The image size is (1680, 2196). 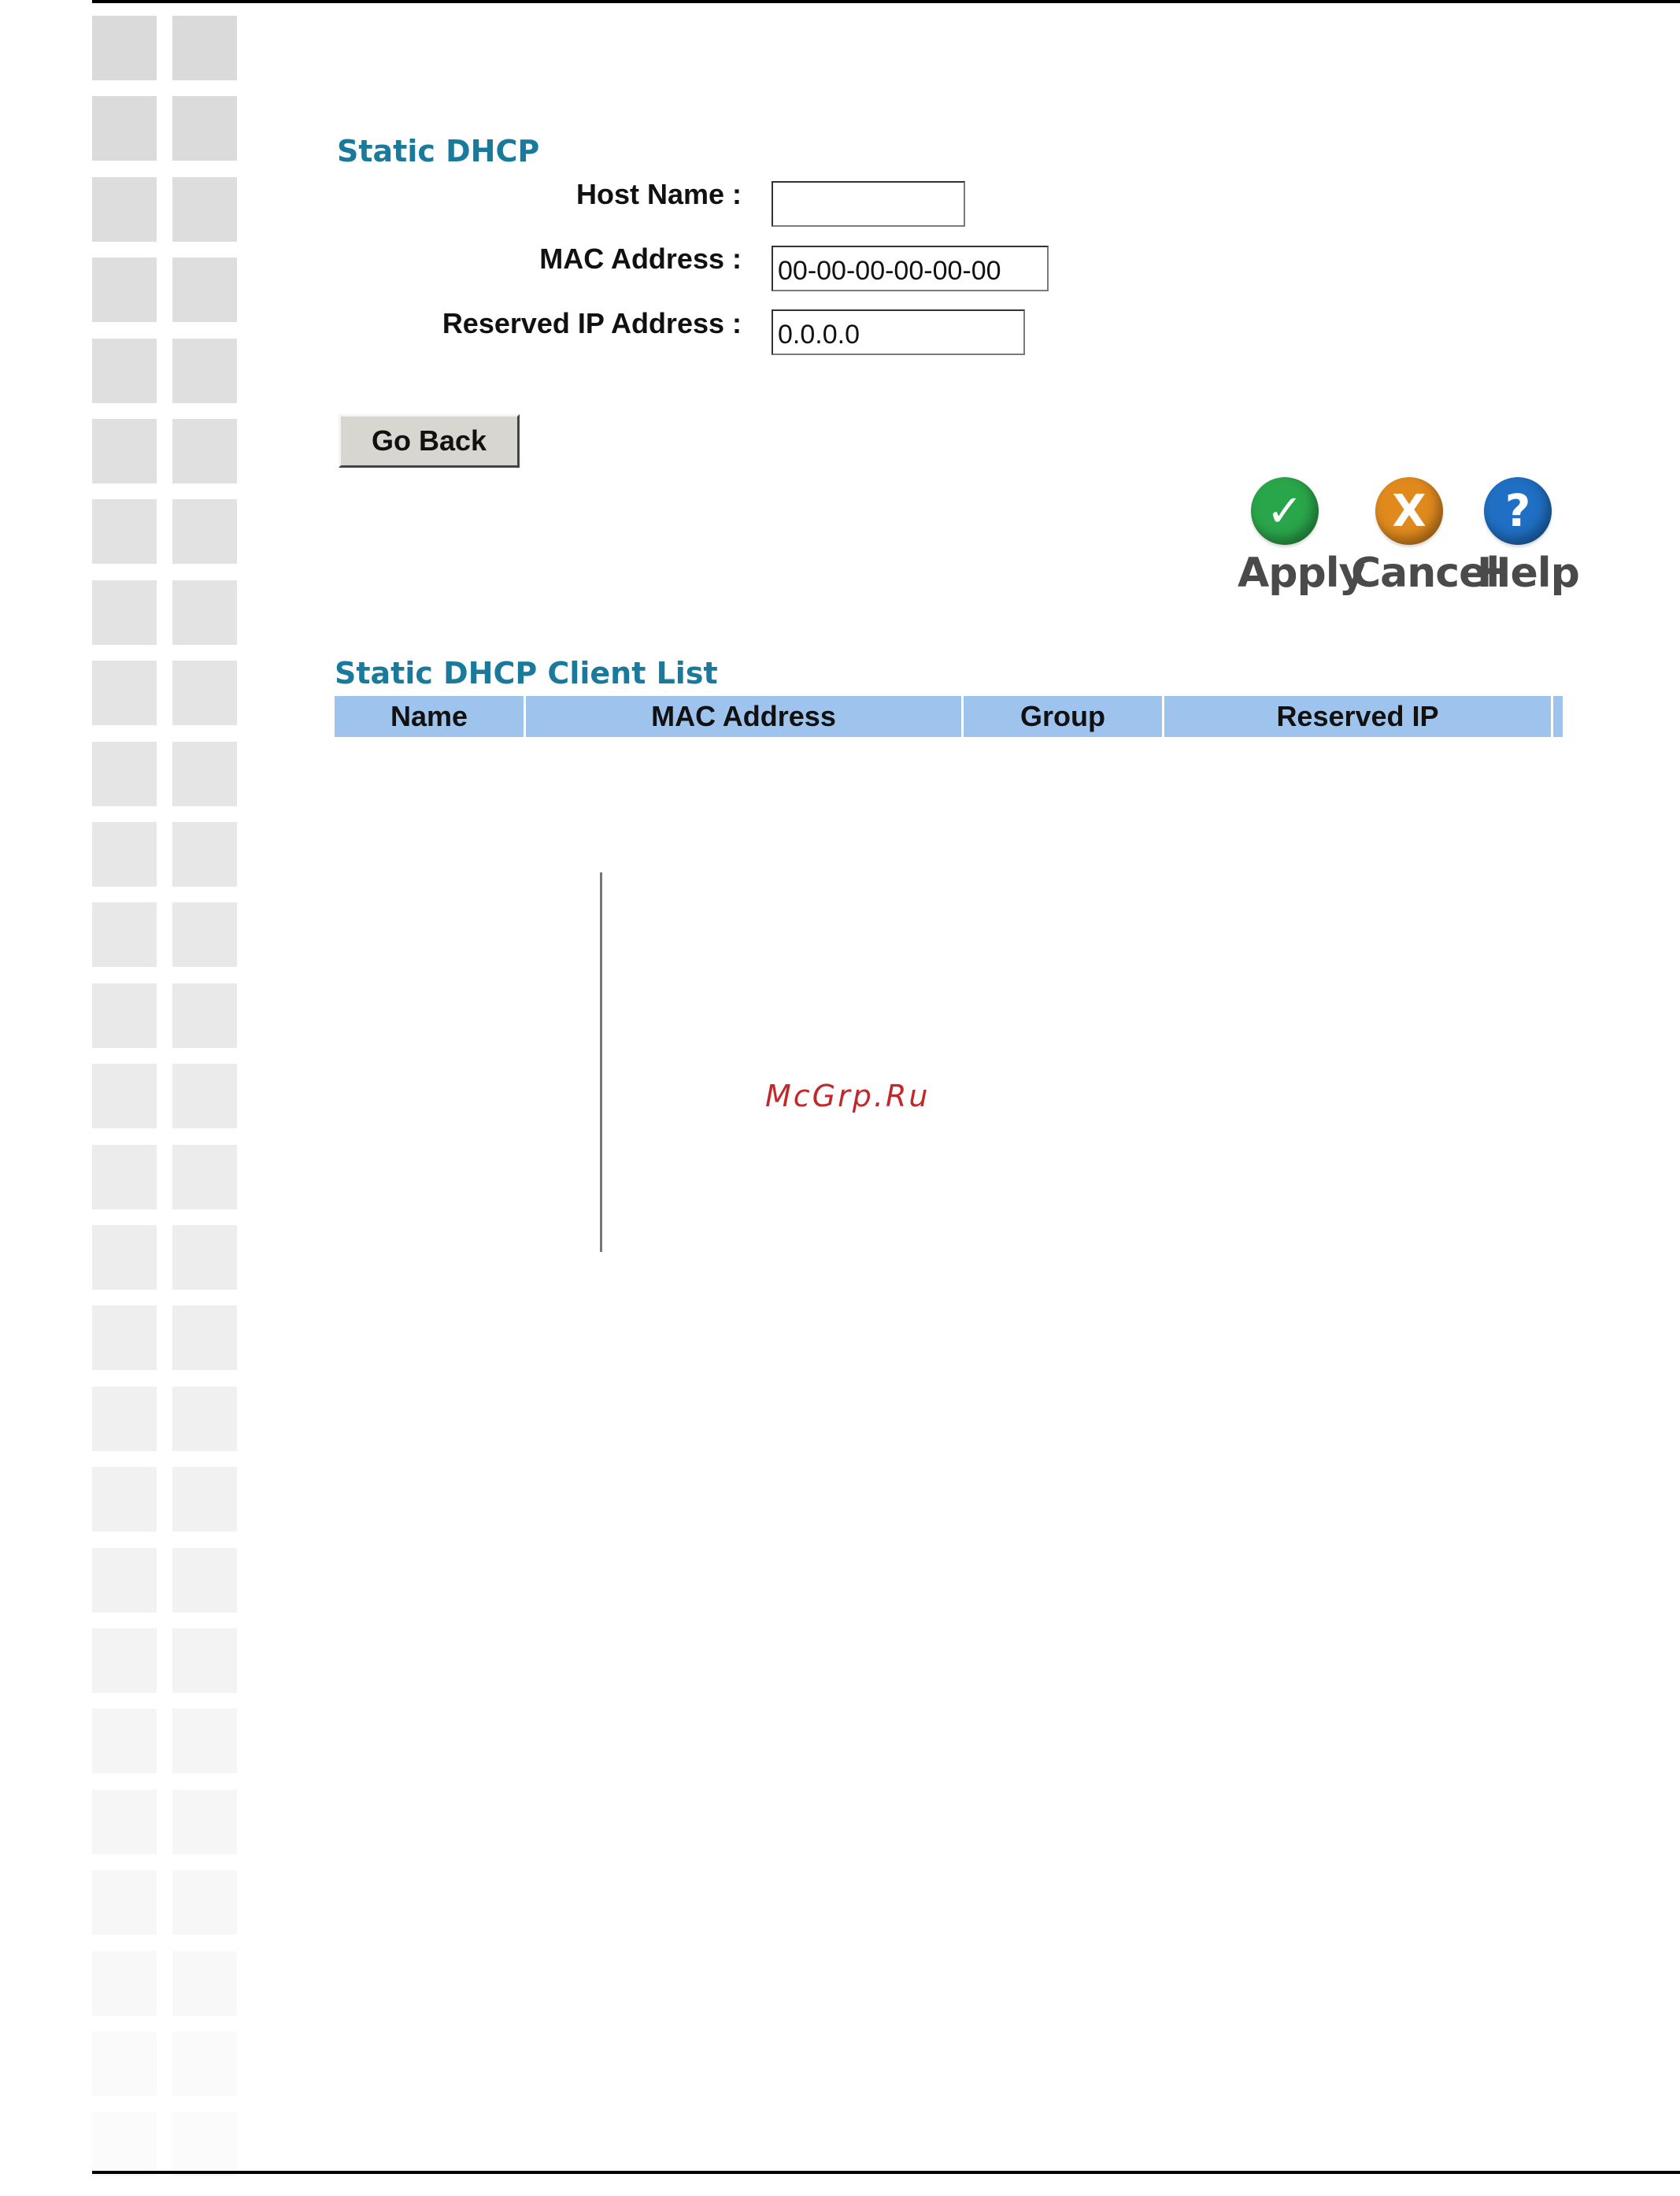 What do you see at coordinates (869, 204) in the screenshot?
I see `host-name-input` at bounding box center [869, 204].